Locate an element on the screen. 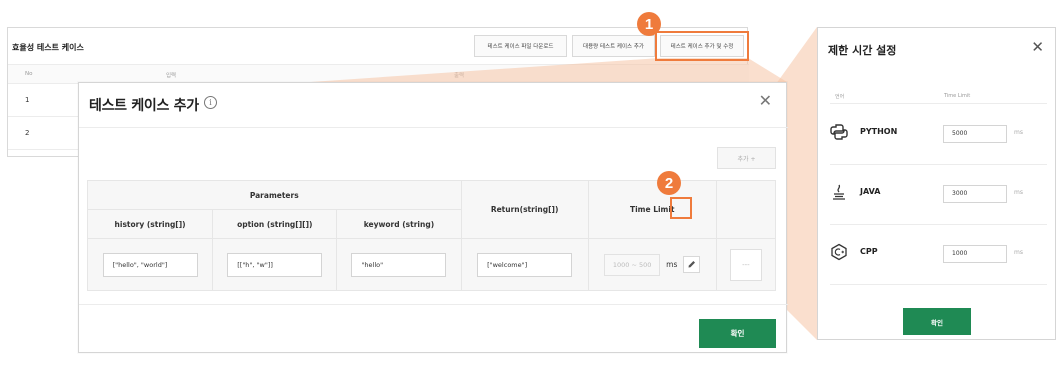 The image size is (1064, 366). side-modal-title: 제한 시간 설정 is located at coordinates (862, 50).